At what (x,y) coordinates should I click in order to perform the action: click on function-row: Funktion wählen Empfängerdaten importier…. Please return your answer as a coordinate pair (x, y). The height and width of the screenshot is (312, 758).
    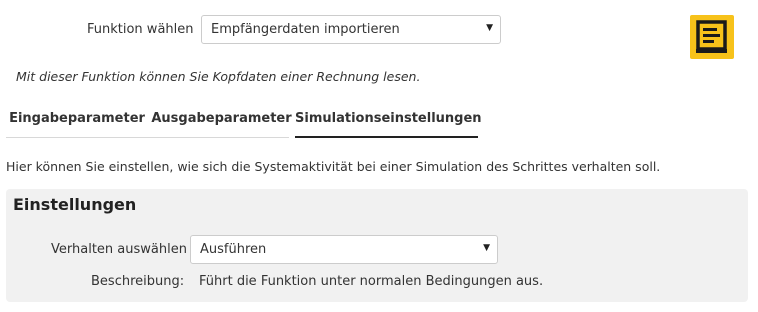
    Looking at the image, I should click on (379, 30).